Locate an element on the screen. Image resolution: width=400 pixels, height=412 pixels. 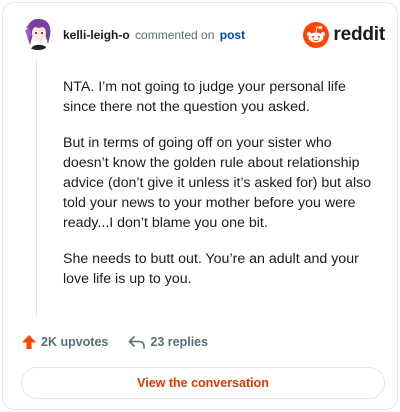
comment-header: kelli-leigh-o commented on post reddit is located at coordinates (201, 34).